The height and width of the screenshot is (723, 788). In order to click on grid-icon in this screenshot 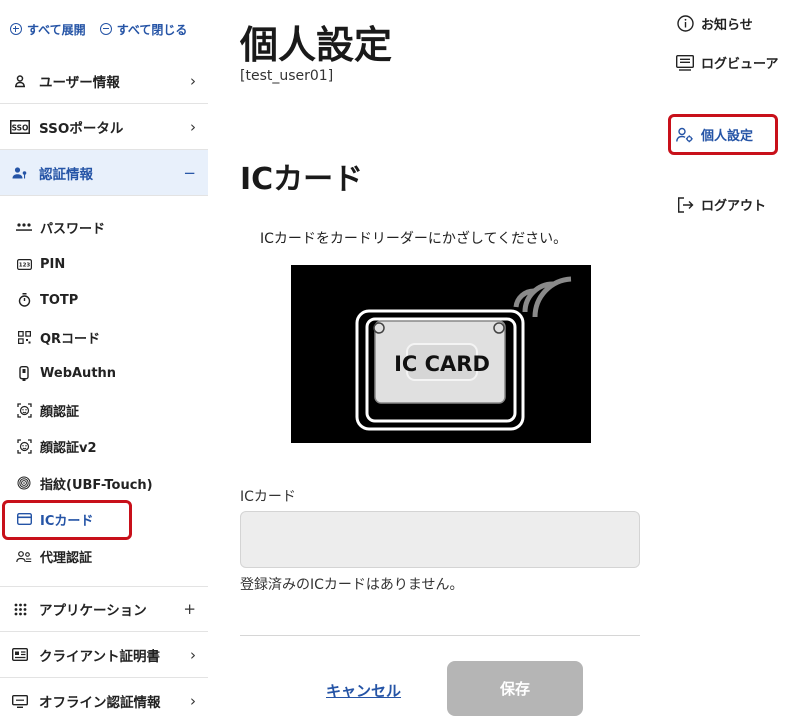, I will do `click(20, 609)`.